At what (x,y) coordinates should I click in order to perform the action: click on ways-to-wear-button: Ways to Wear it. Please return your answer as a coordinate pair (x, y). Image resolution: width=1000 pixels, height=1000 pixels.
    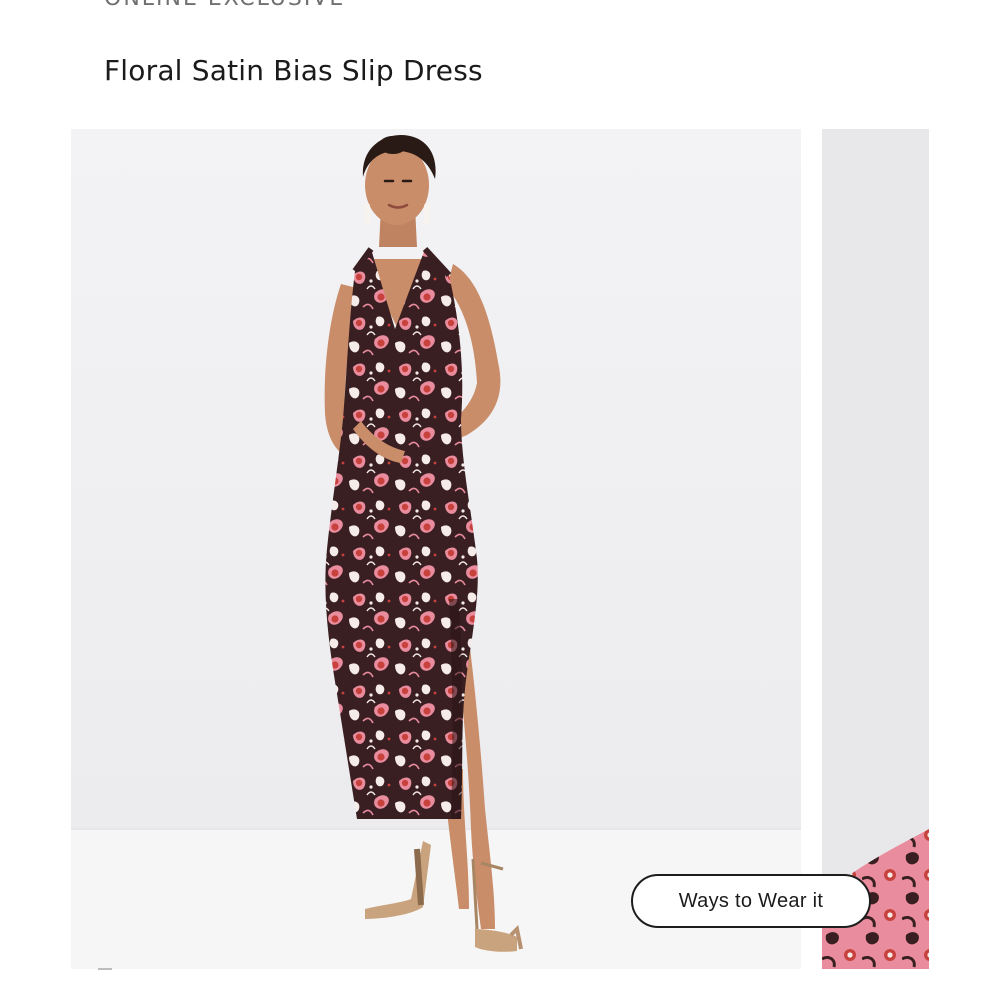
    Looking at the image, I should click on (751, 901).